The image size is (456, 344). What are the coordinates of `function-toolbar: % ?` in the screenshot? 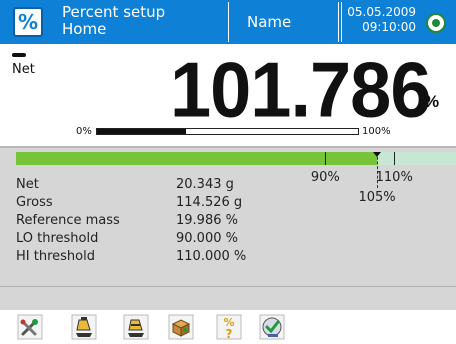 It's located at (228, 327).